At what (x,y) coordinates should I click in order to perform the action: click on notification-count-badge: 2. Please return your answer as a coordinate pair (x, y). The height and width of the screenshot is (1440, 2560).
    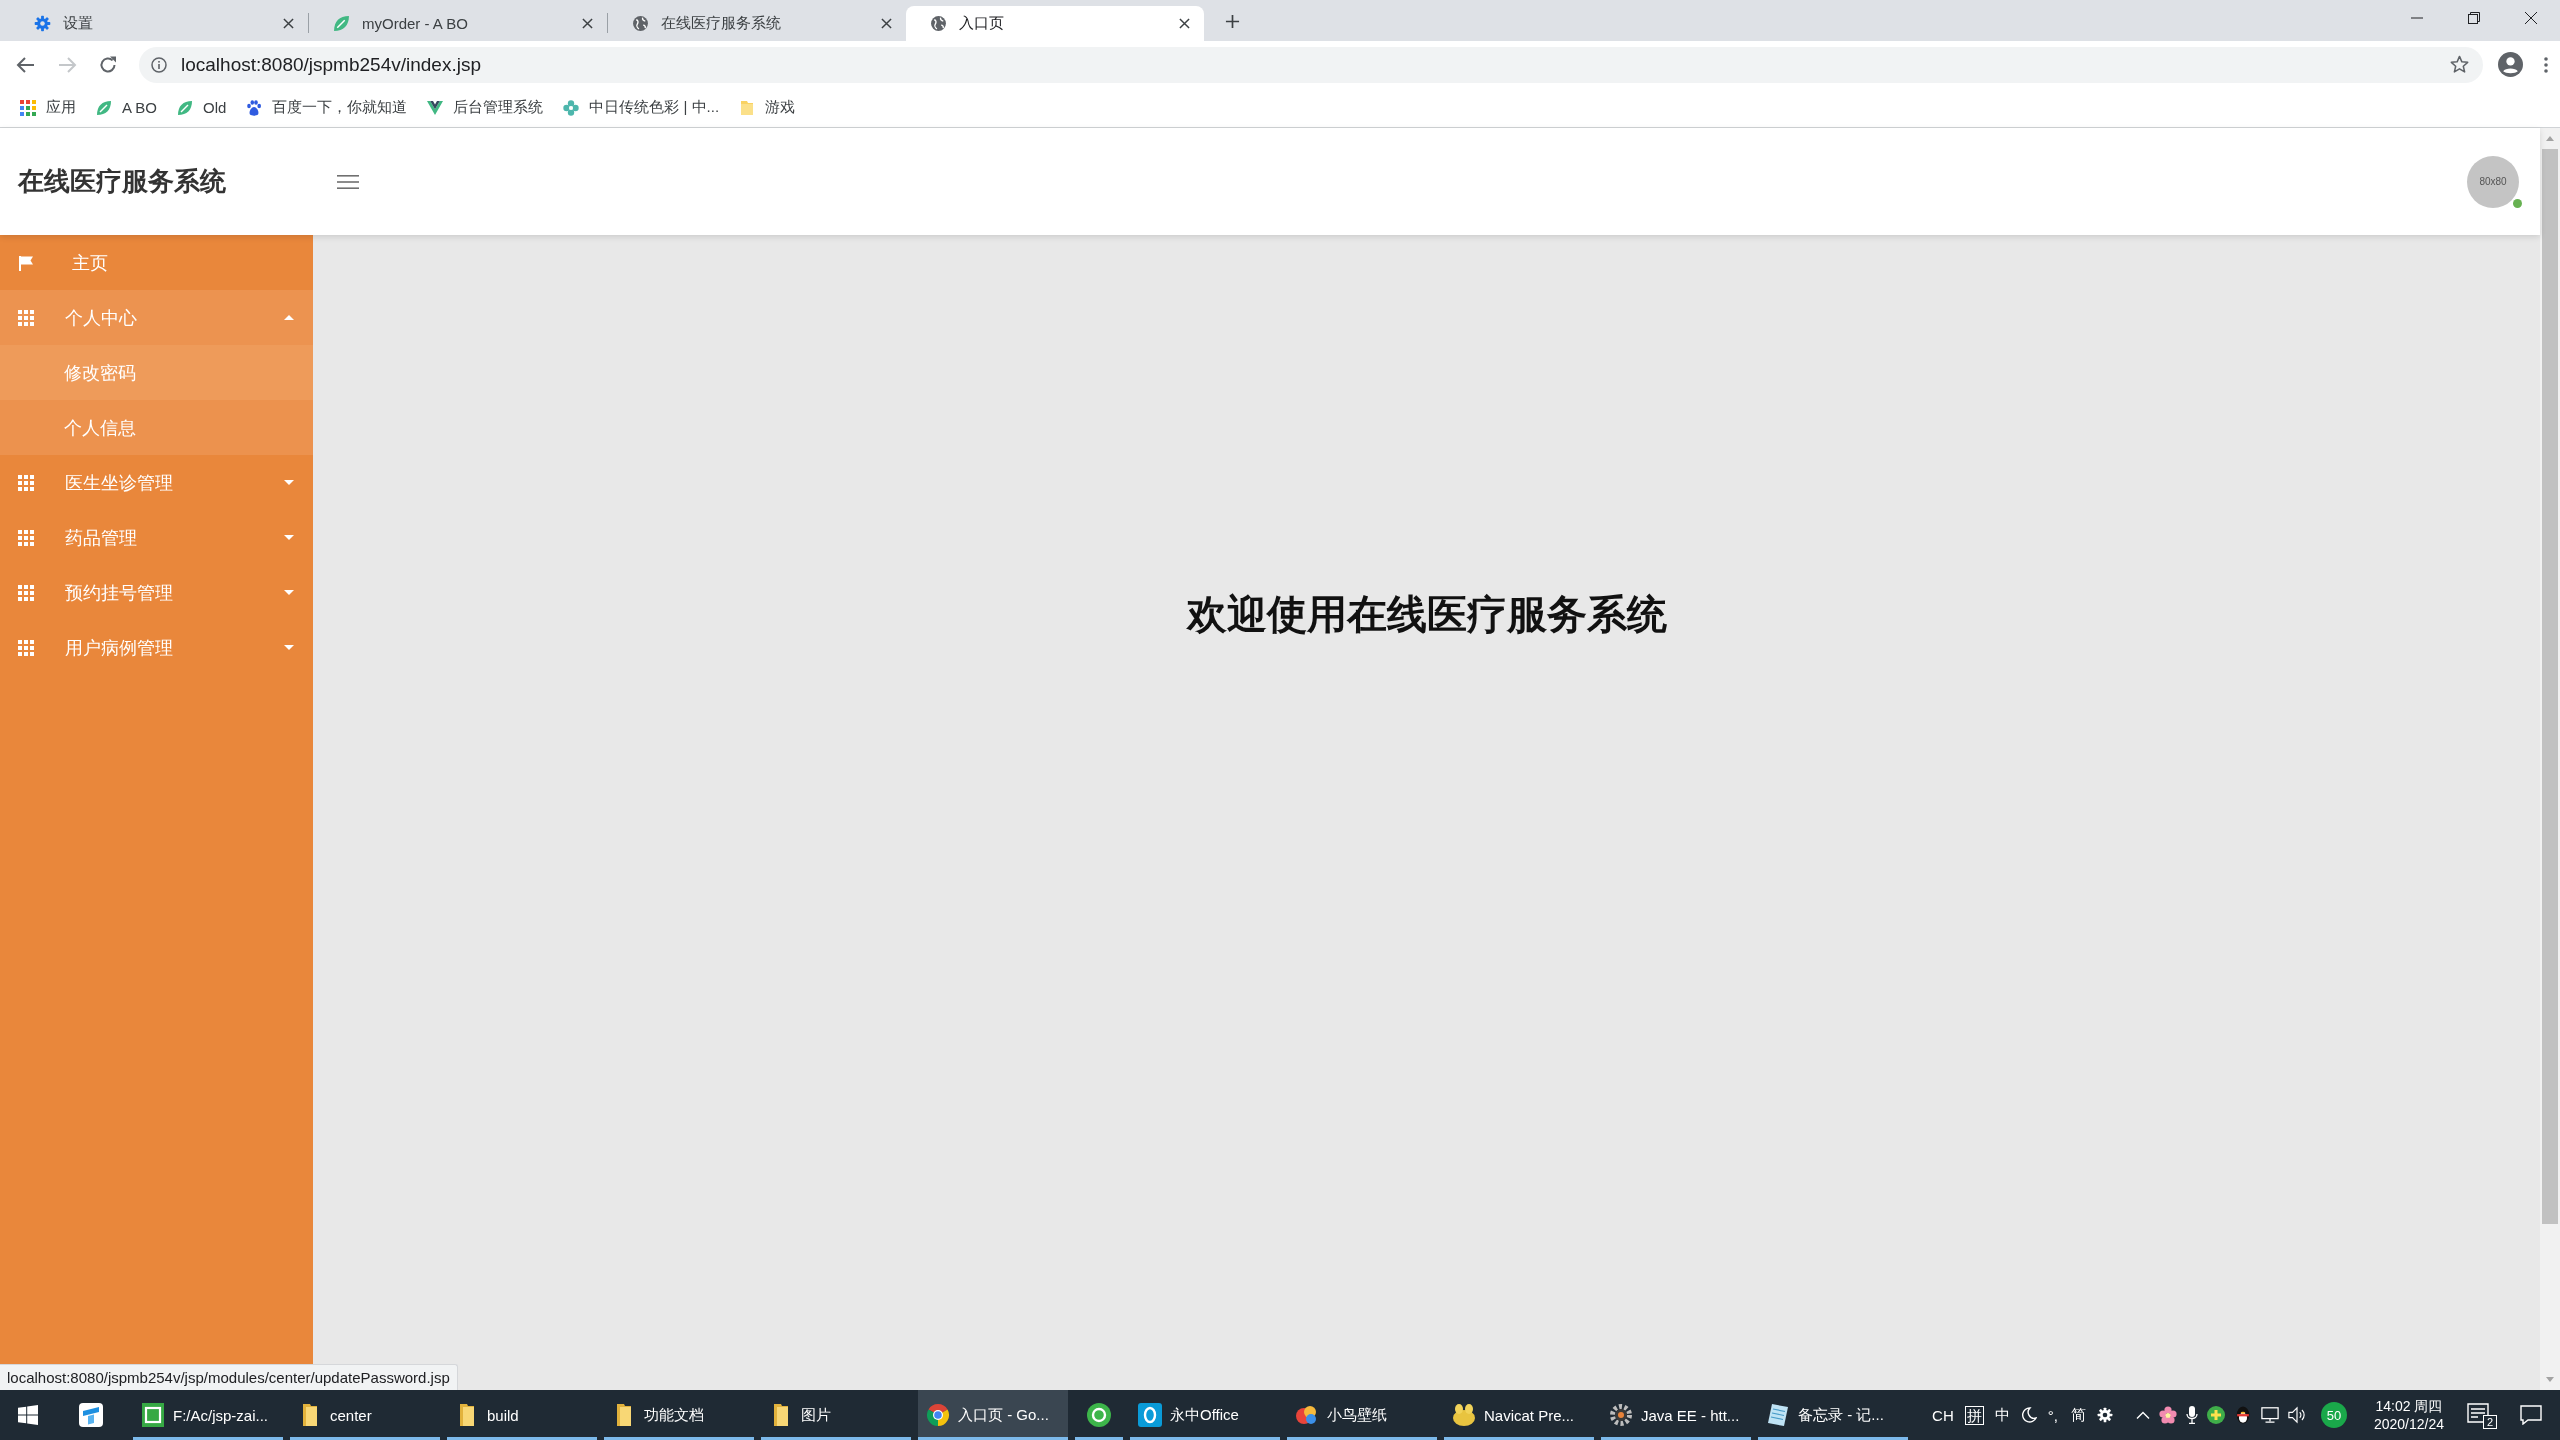
    Looking at the image, I should click on (2489, 1422).